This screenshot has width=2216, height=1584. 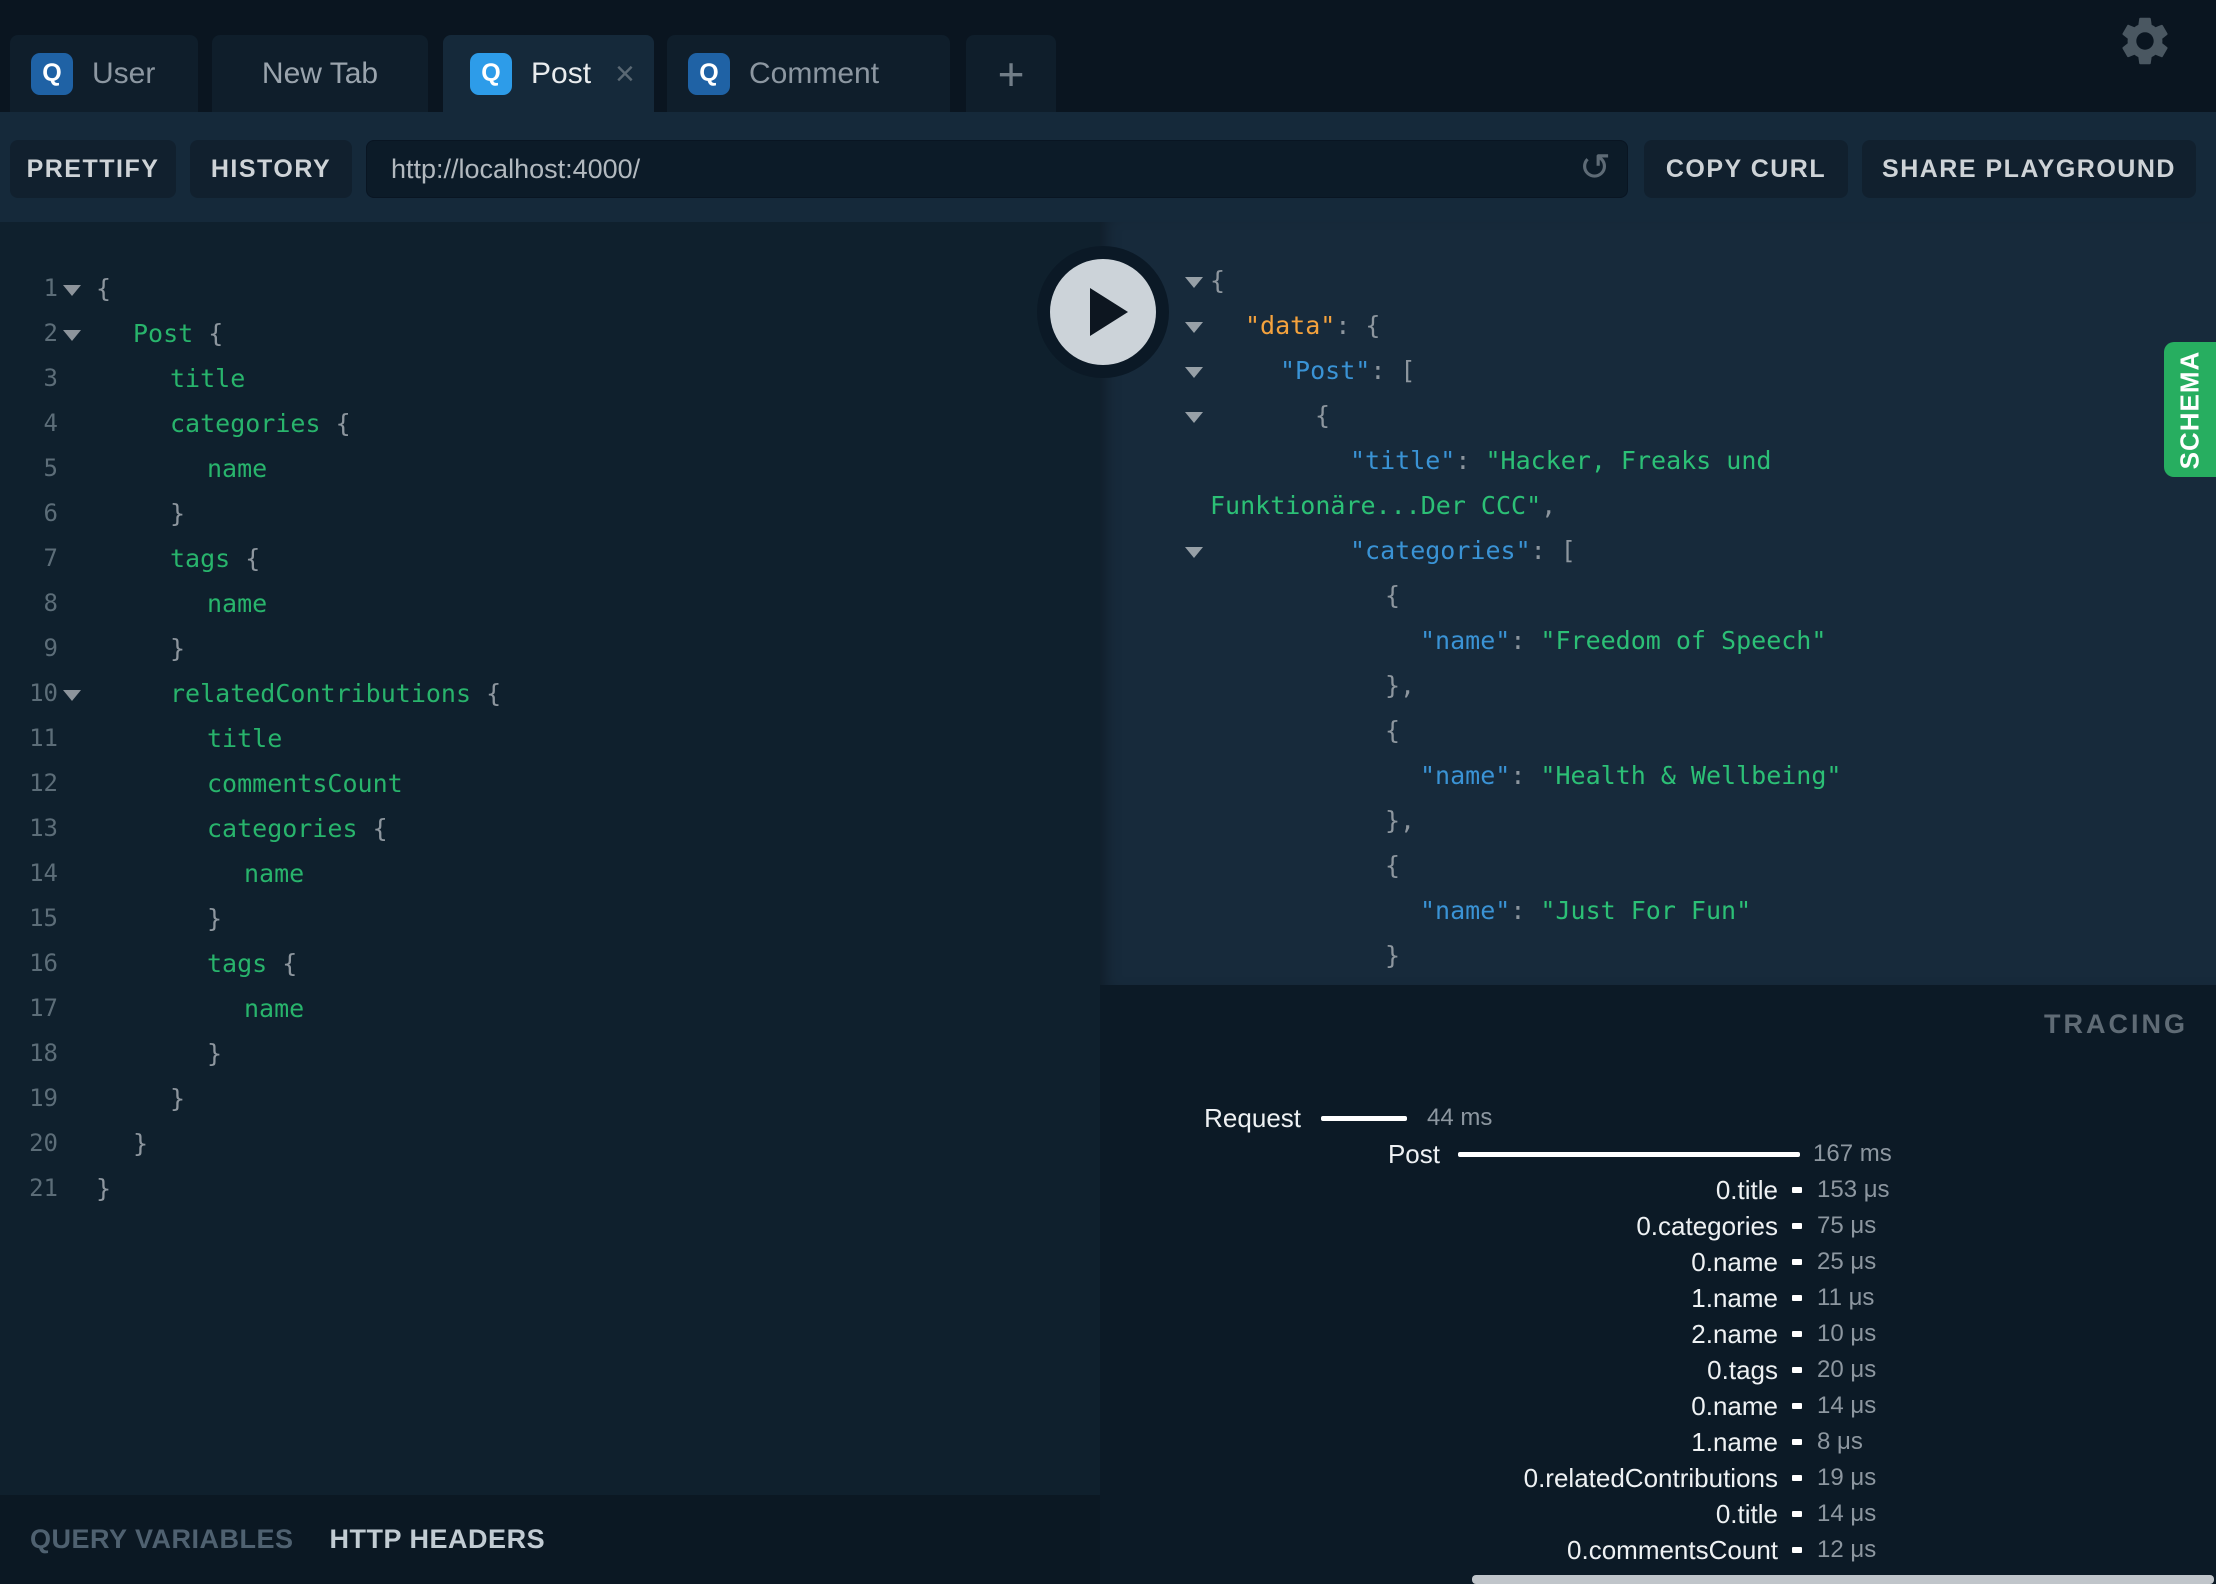 What do you see at coordinates (1746, 169) in the screenshot?
I see `copy-curl-button: COPY CURL` at bounding box center [1746, 169].